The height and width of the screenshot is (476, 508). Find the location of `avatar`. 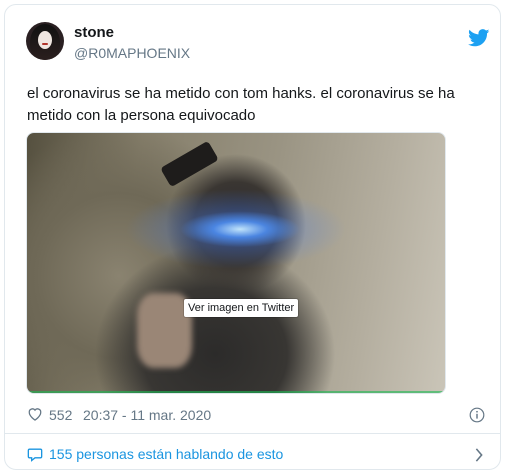

avatar is located at coordinates (45, 41).